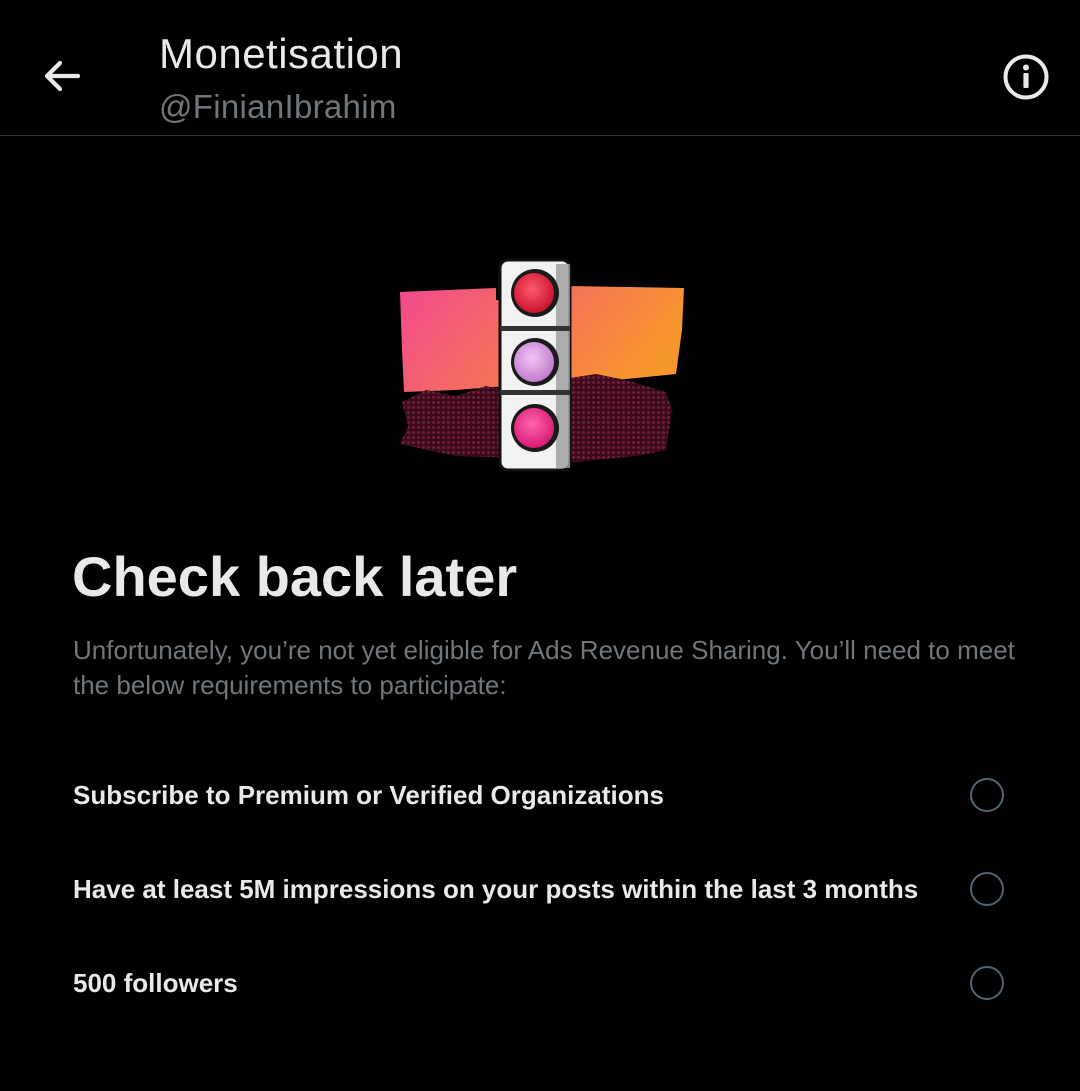 This screenshot has height=1091, width=1080. I want to click on arrow-left-icon, so click(62, 76).